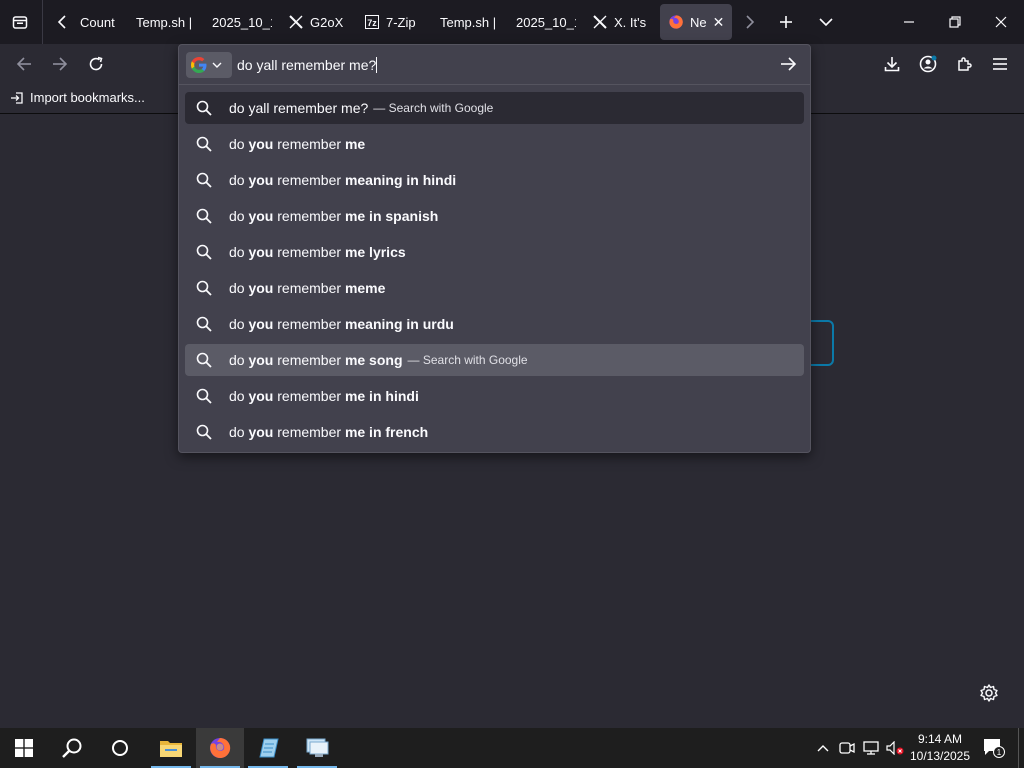  What do you see at coordinates (1001, 22) in the screenshot?
I see `close-window-button` at bounding box center [1001, 22].